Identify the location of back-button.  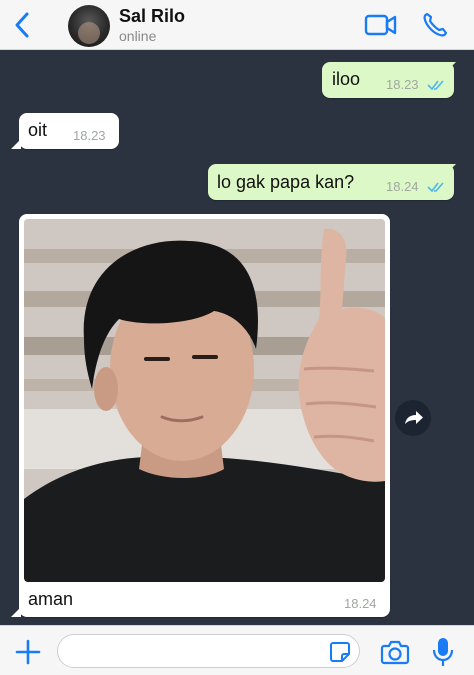
(23, 25).